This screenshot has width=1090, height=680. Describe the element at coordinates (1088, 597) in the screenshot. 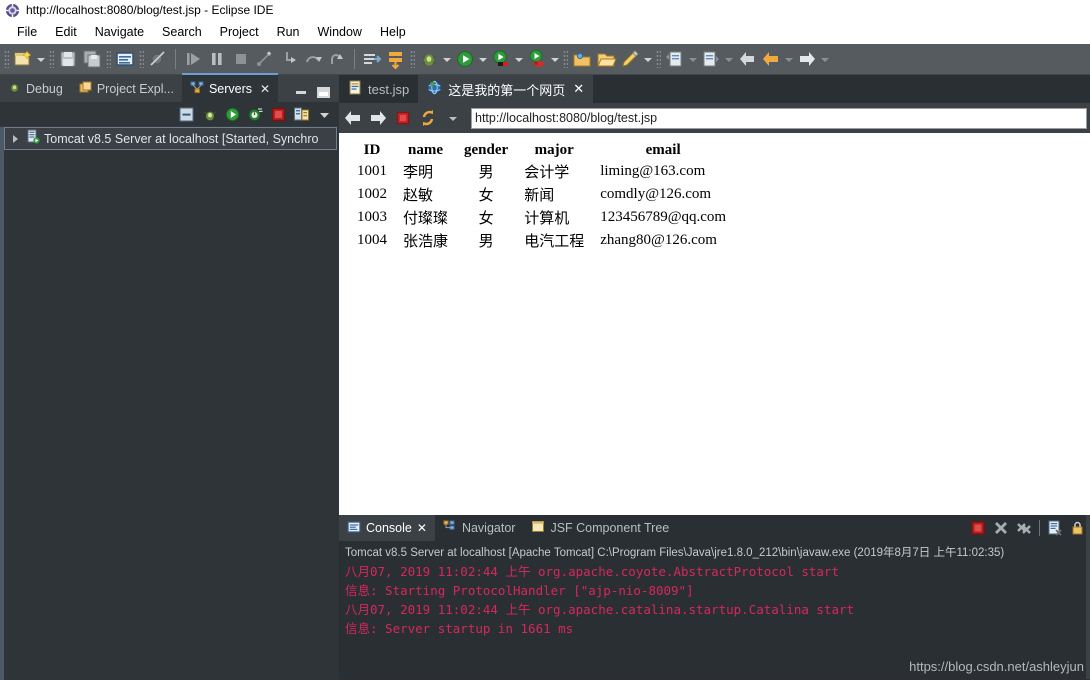

I see `console-scrollbar` at that location.